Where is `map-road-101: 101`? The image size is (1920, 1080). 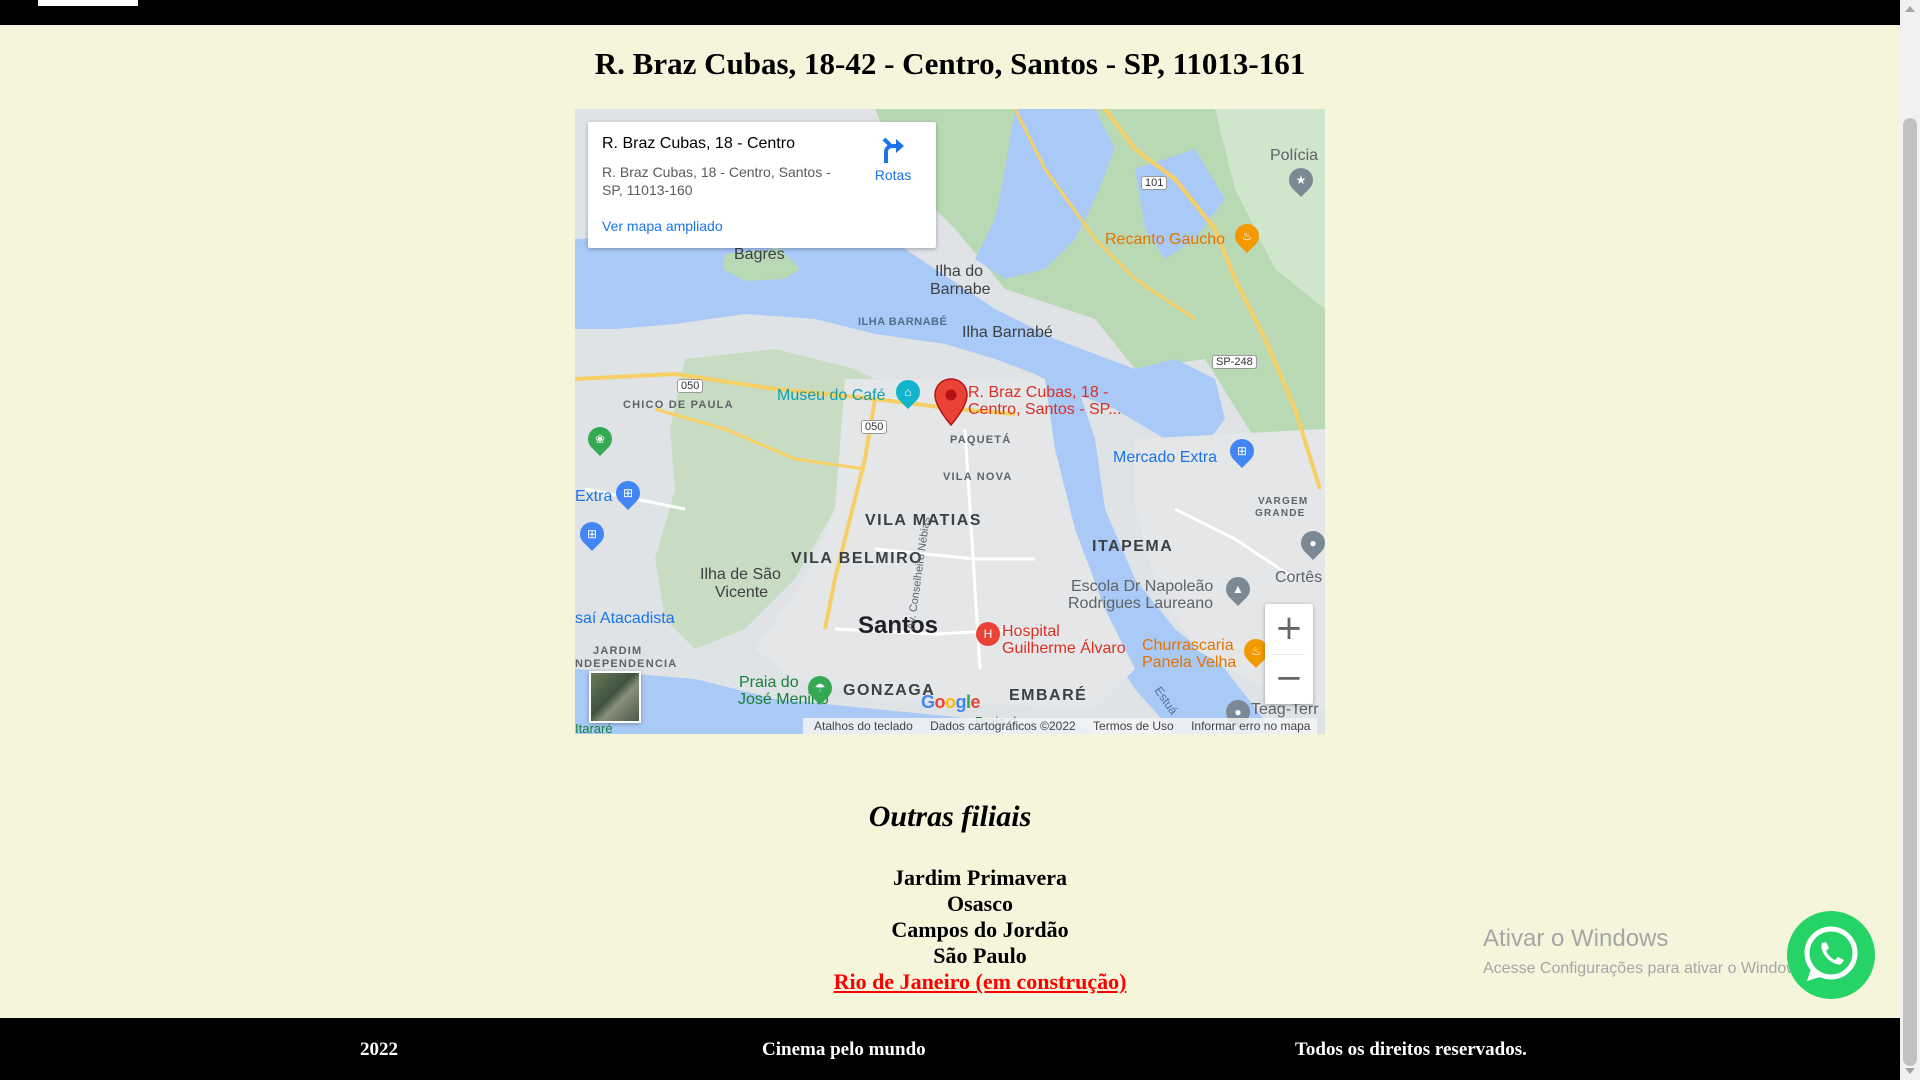 map-road-101: 101 is located at coordinates (1154, 183).